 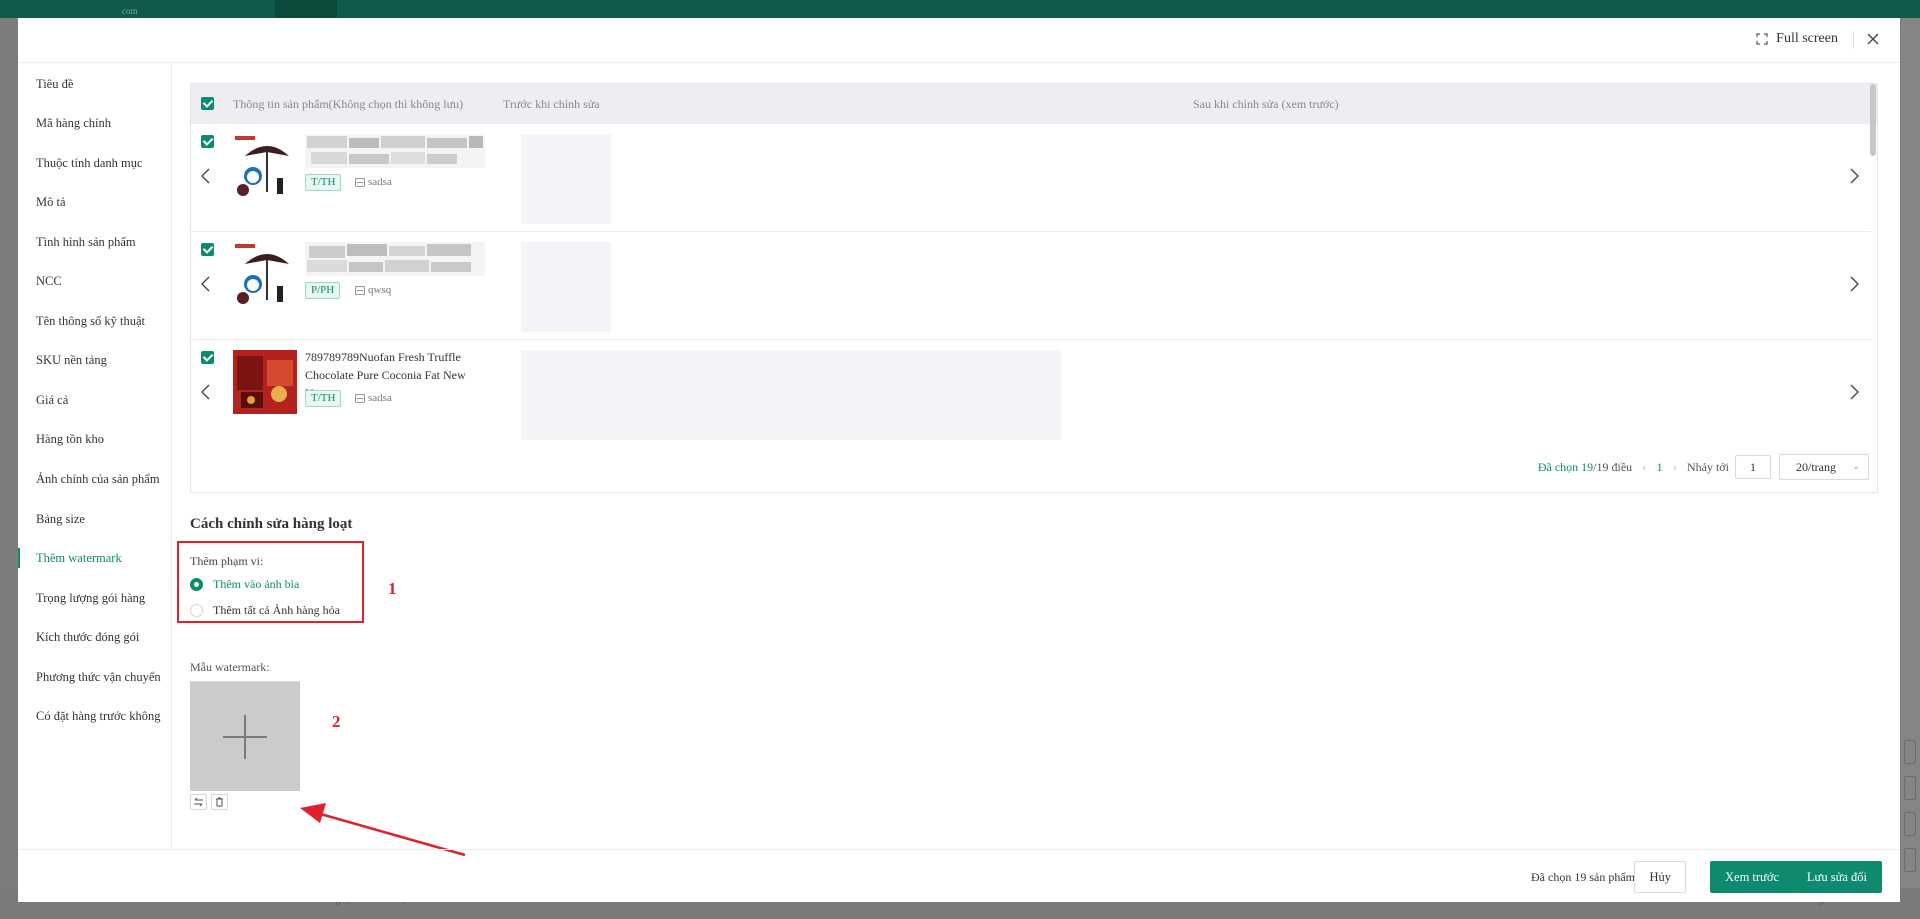 I want to click on sidebar-item-package-size: Kích thước đóng gói, so click(x=95, y=637).